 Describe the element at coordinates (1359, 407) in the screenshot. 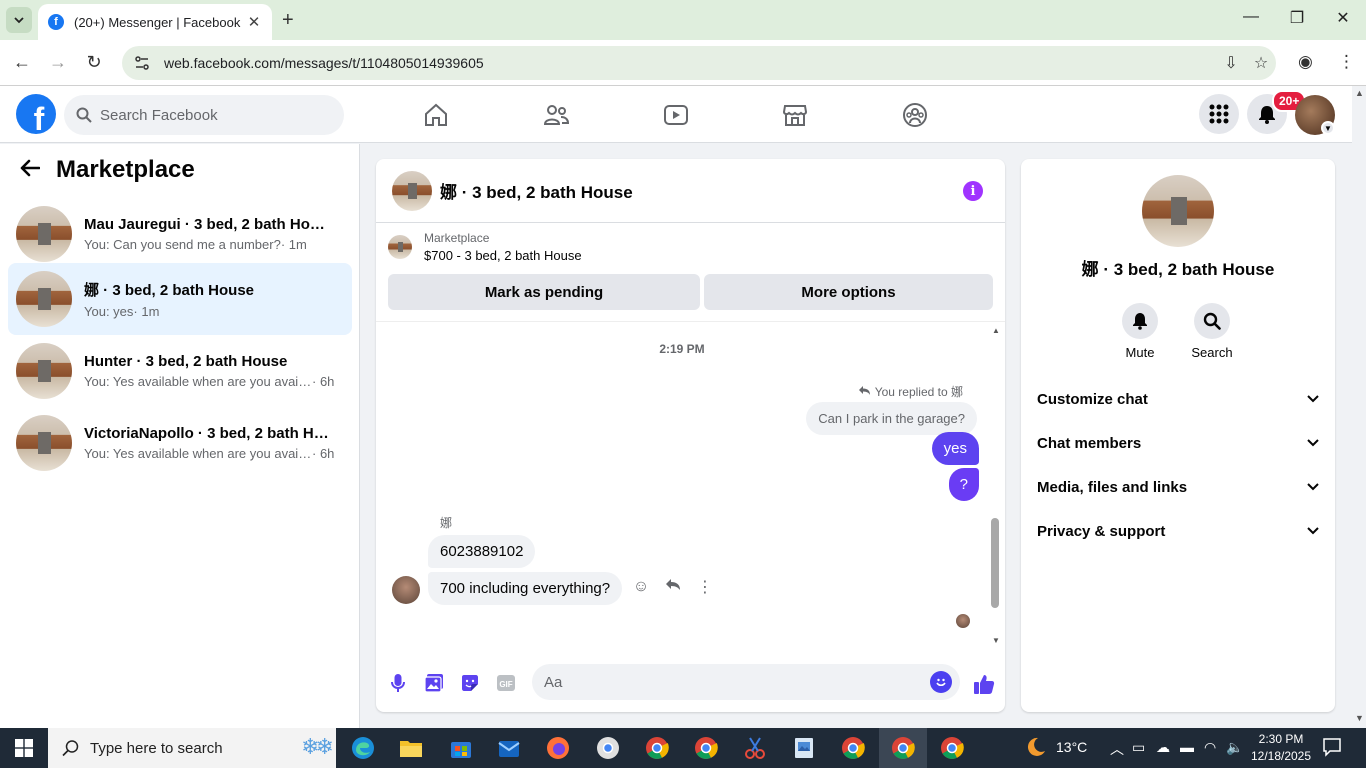

I see `page-scrollbar: ▲ ▼` at that location.